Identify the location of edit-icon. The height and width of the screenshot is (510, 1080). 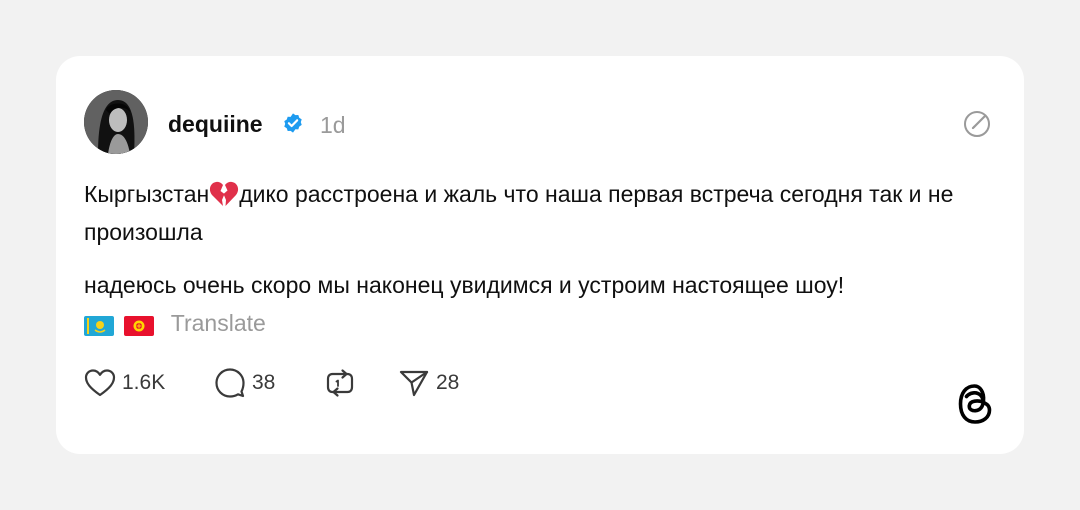
(977, 124).